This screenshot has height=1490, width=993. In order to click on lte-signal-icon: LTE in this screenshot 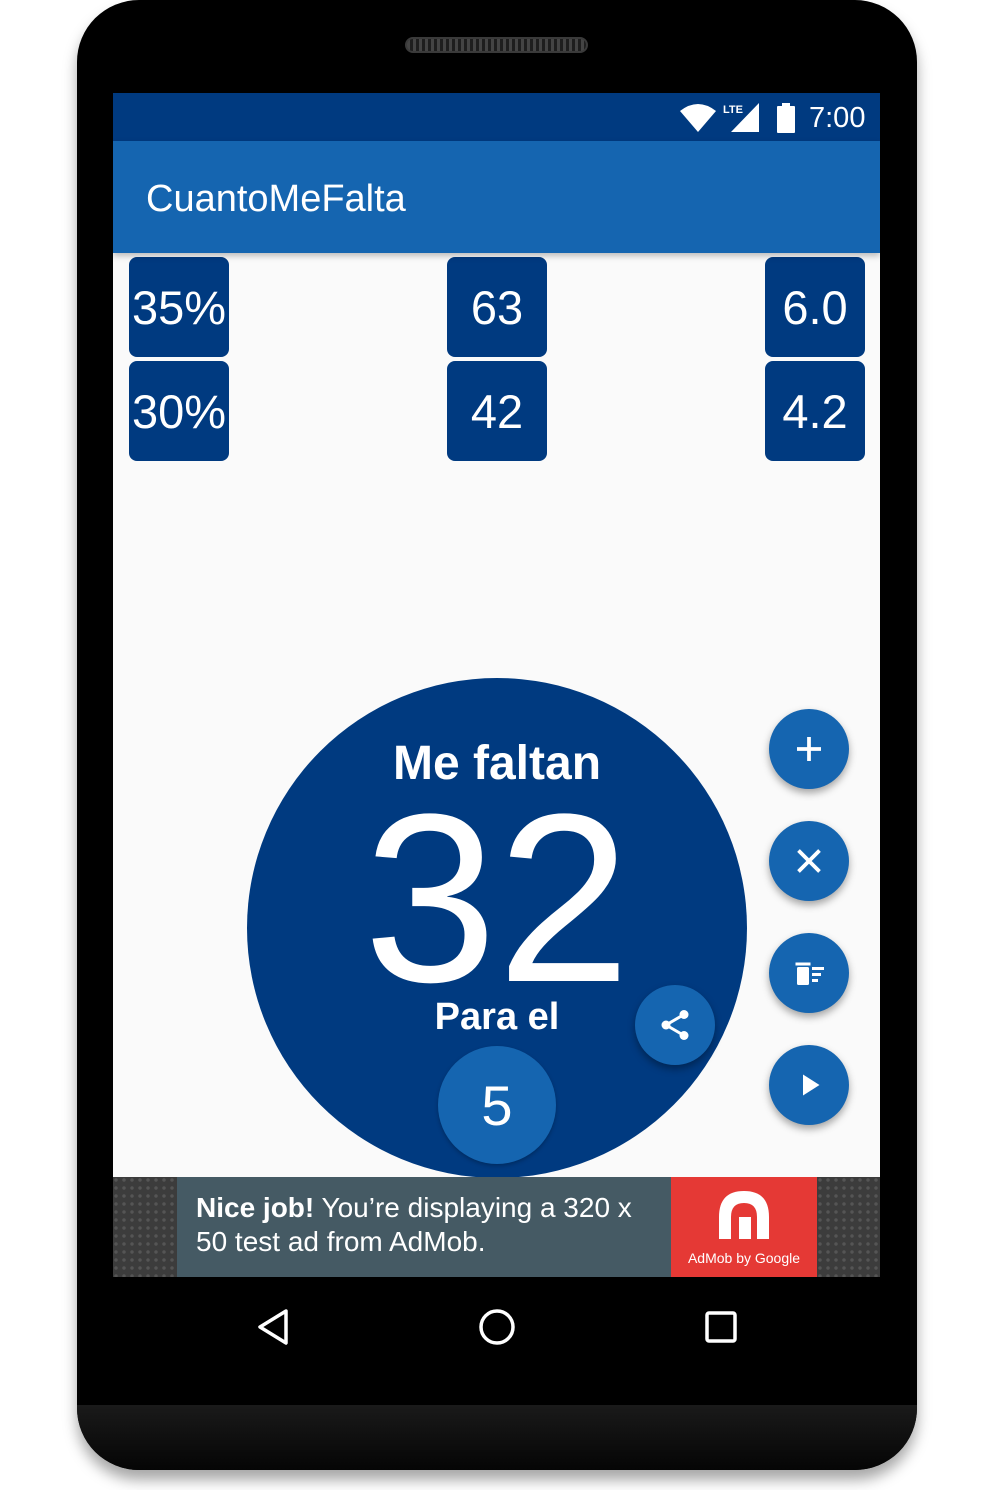, I will do `click(741, 117)`.